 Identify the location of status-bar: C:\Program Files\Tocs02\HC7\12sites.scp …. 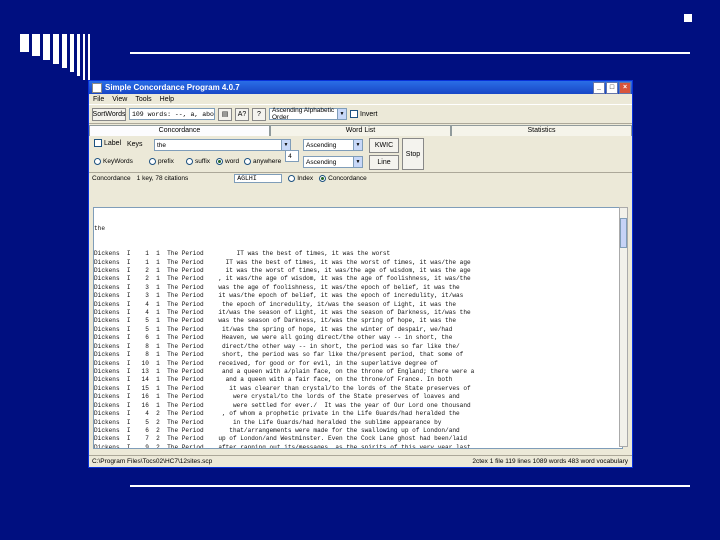
(360, 461).